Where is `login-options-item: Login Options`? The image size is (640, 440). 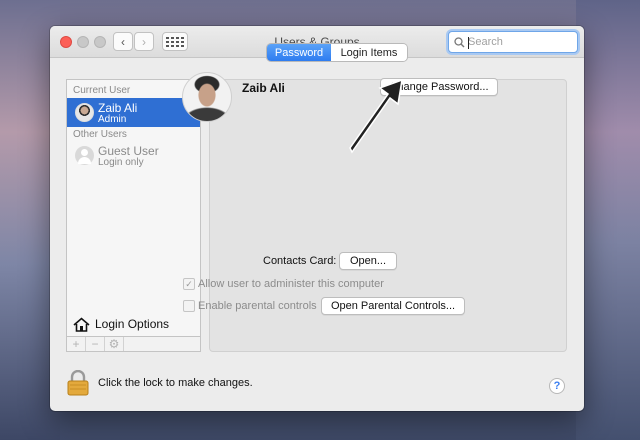
login-options-item: Login Options is located at coordinates (133, 324).